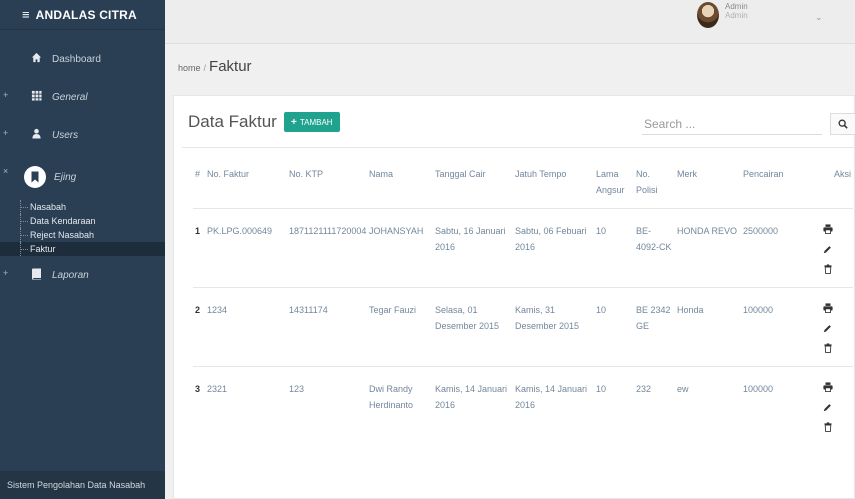 The height and width of the screenshot is (499, 855). Describe the element at coordinates (36, 59) in the screenshot. I see `home-icon` at that location.